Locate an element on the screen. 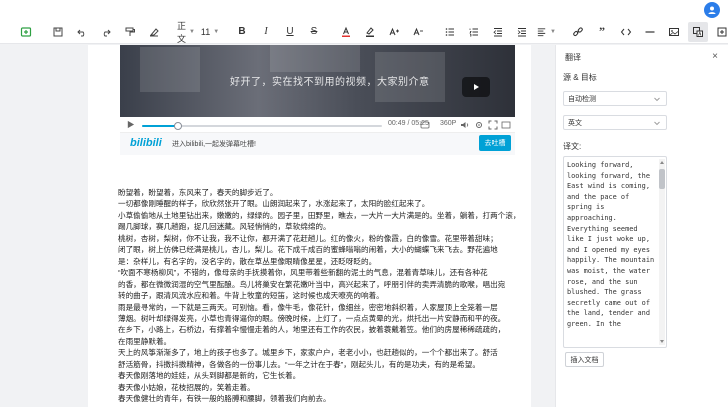 Image resolution: width=728 pixels, height=407 pixels. source-language-value: 自动检测 is located at coordinates (582, 99).